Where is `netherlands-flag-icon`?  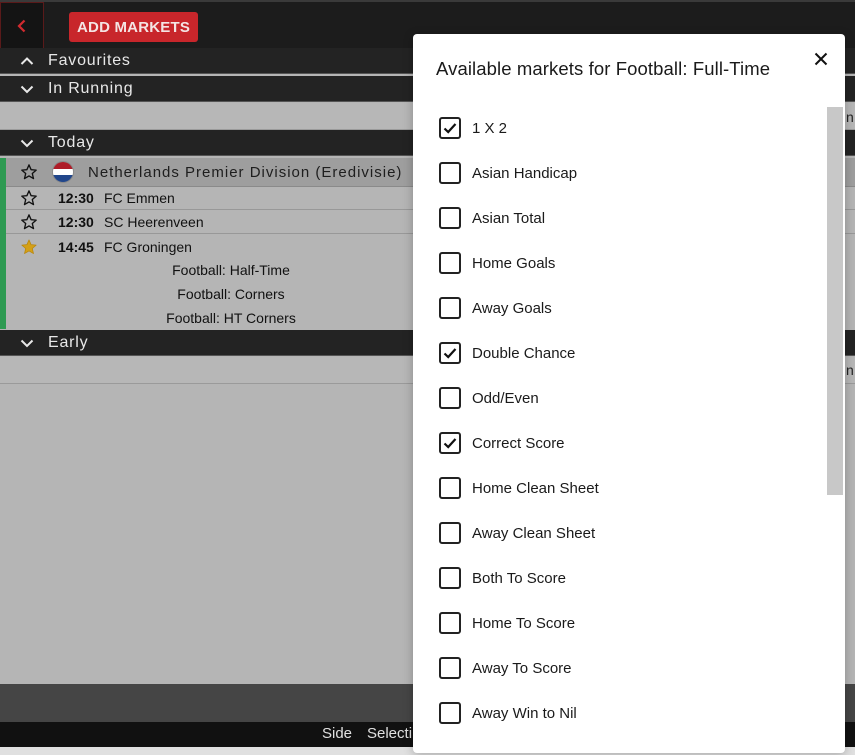 netherlands-flag-icon is located at coordinates (63, 172).